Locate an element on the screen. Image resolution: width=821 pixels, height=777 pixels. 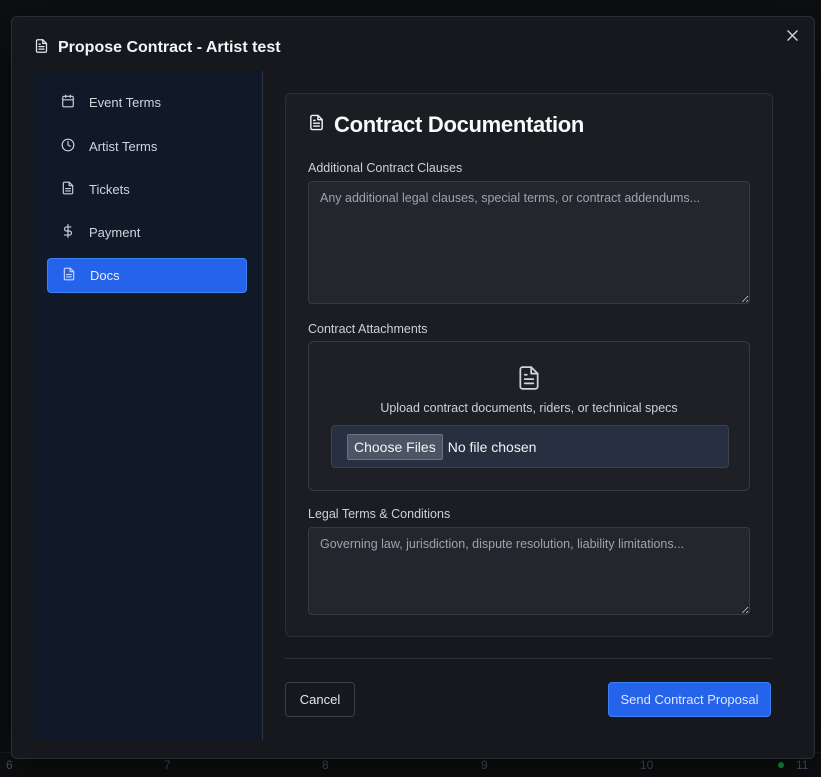
status-dot is located at coordinates (781, 765).